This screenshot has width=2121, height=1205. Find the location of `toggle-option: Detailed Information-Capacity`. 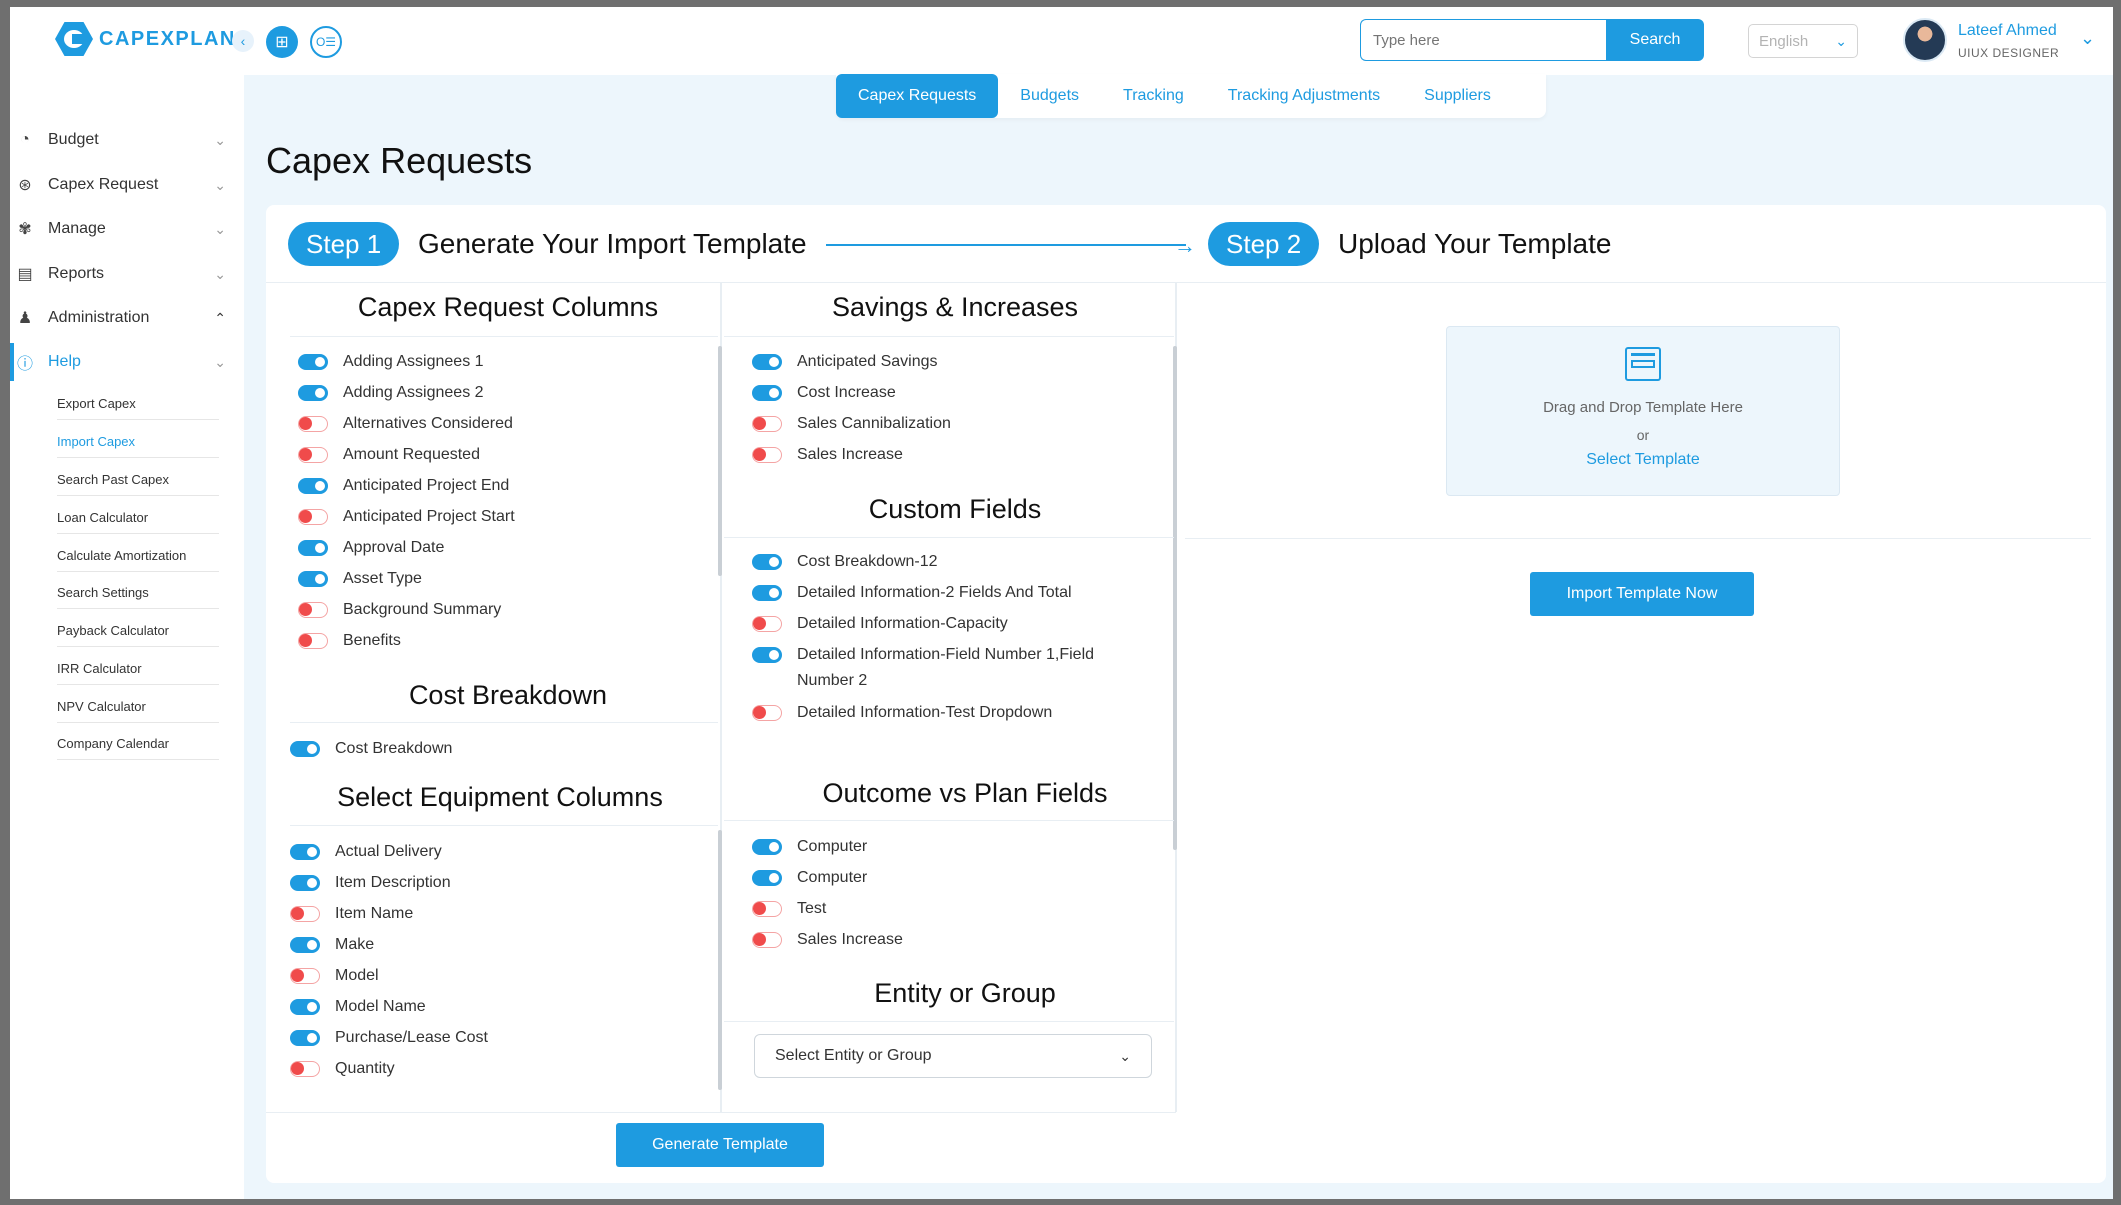

toggle-option: Detailed Information-Capacity is located at coordinates (942, 624).